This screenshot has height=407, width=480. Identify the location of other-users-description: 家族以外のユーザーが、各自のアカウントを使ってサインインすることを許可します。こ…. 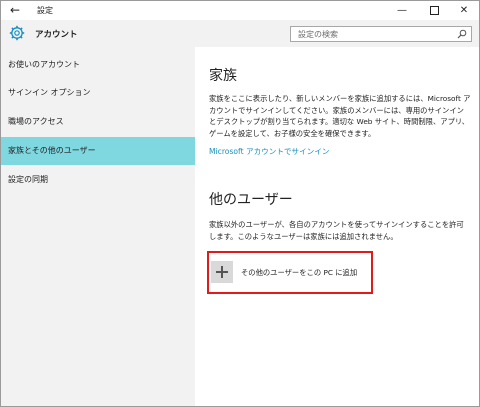
(336, 230).